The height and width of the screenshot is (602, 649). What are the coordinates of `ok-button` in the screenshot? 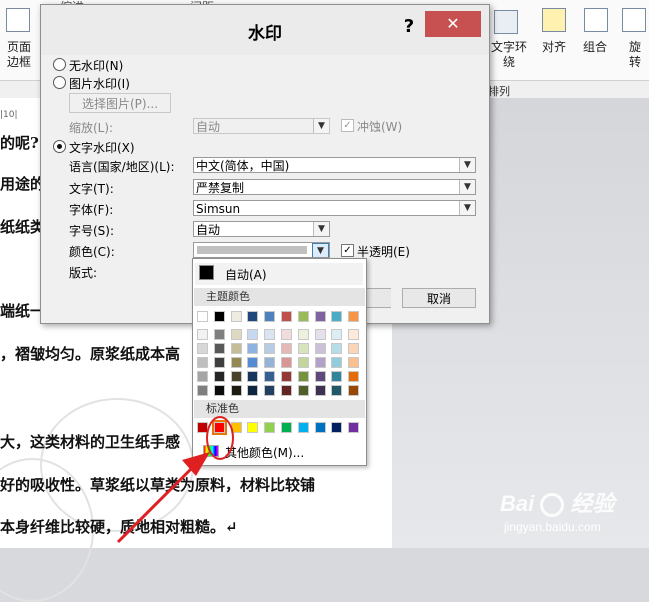 It's located at (378, 298).